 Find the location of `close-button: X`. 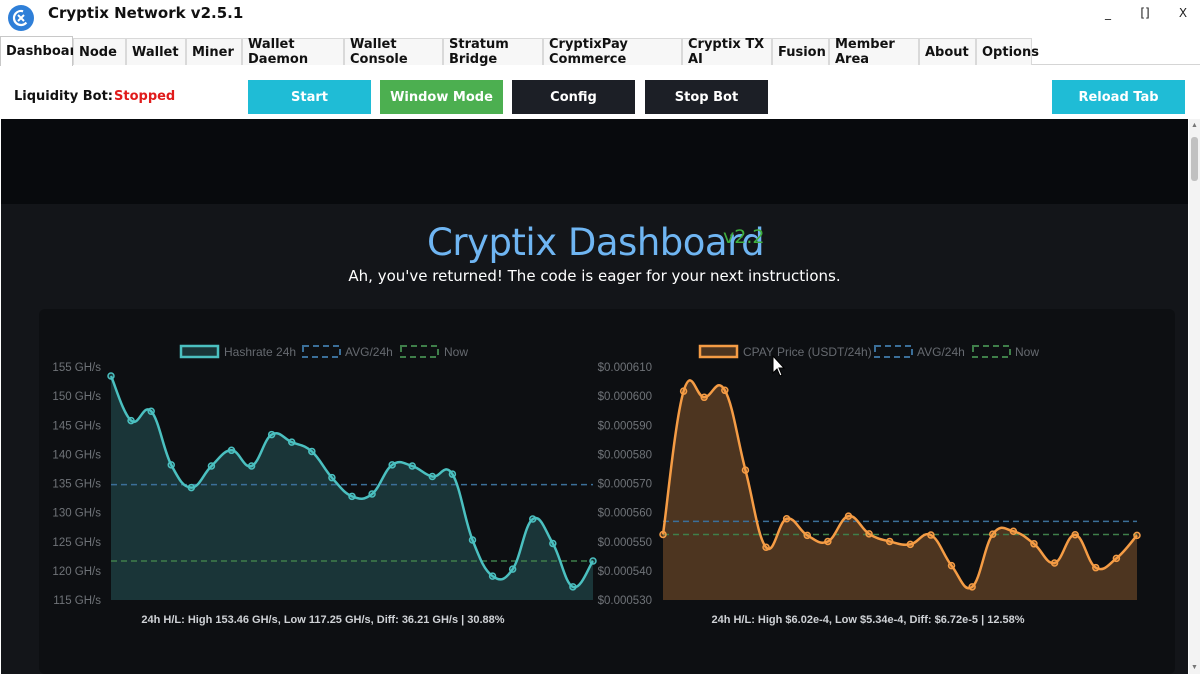

close-button: X is located at coordinates (1183, 13).